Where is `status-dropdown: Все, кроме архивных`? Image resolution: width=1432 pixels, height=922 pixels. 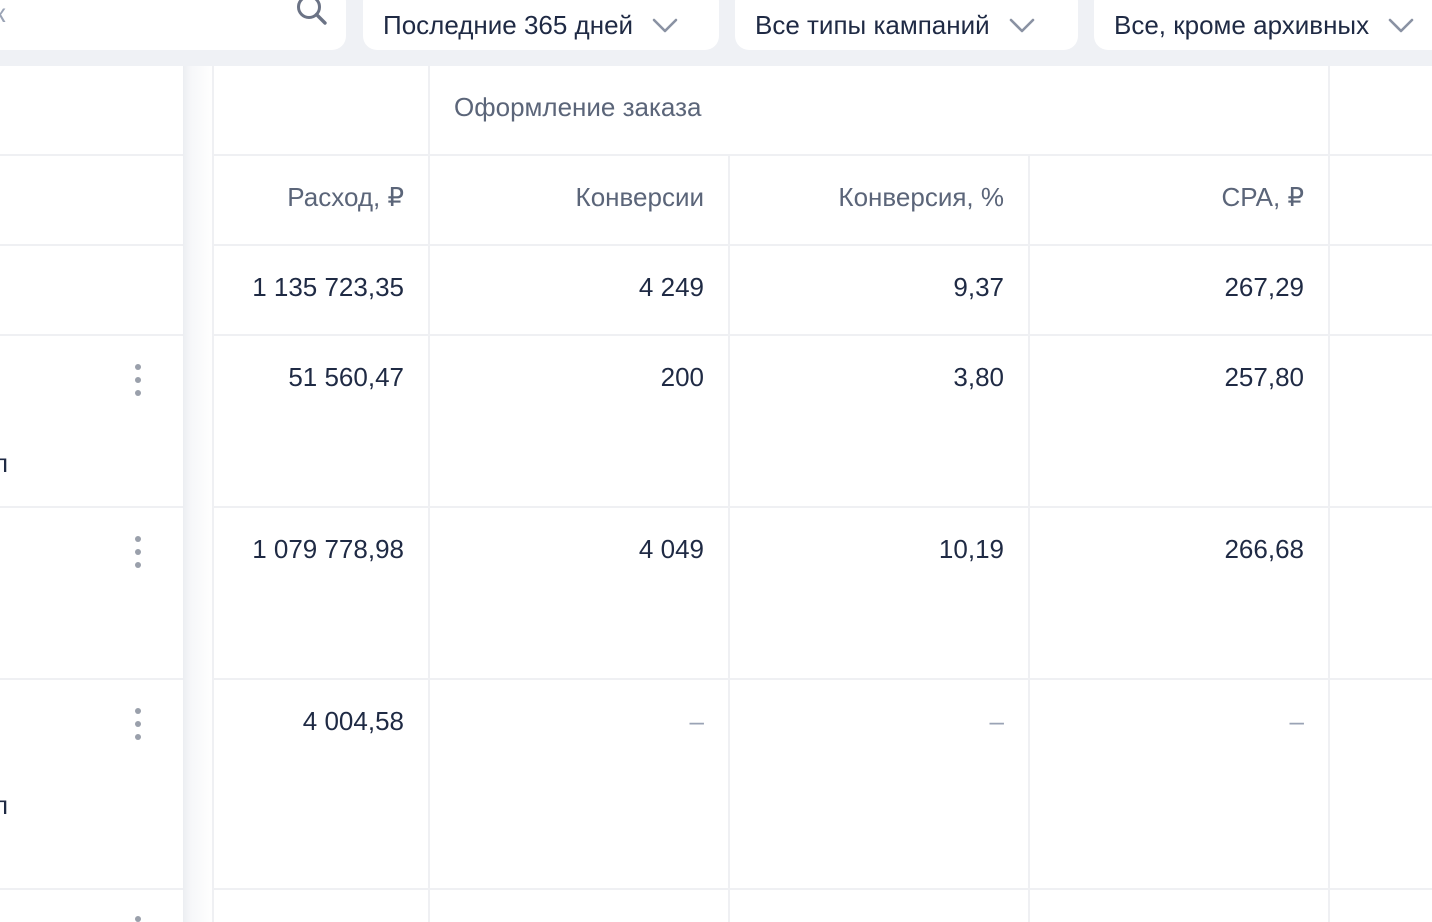 status-dropdown: Все, кроме архивных is located at coordinates (1263, 25).